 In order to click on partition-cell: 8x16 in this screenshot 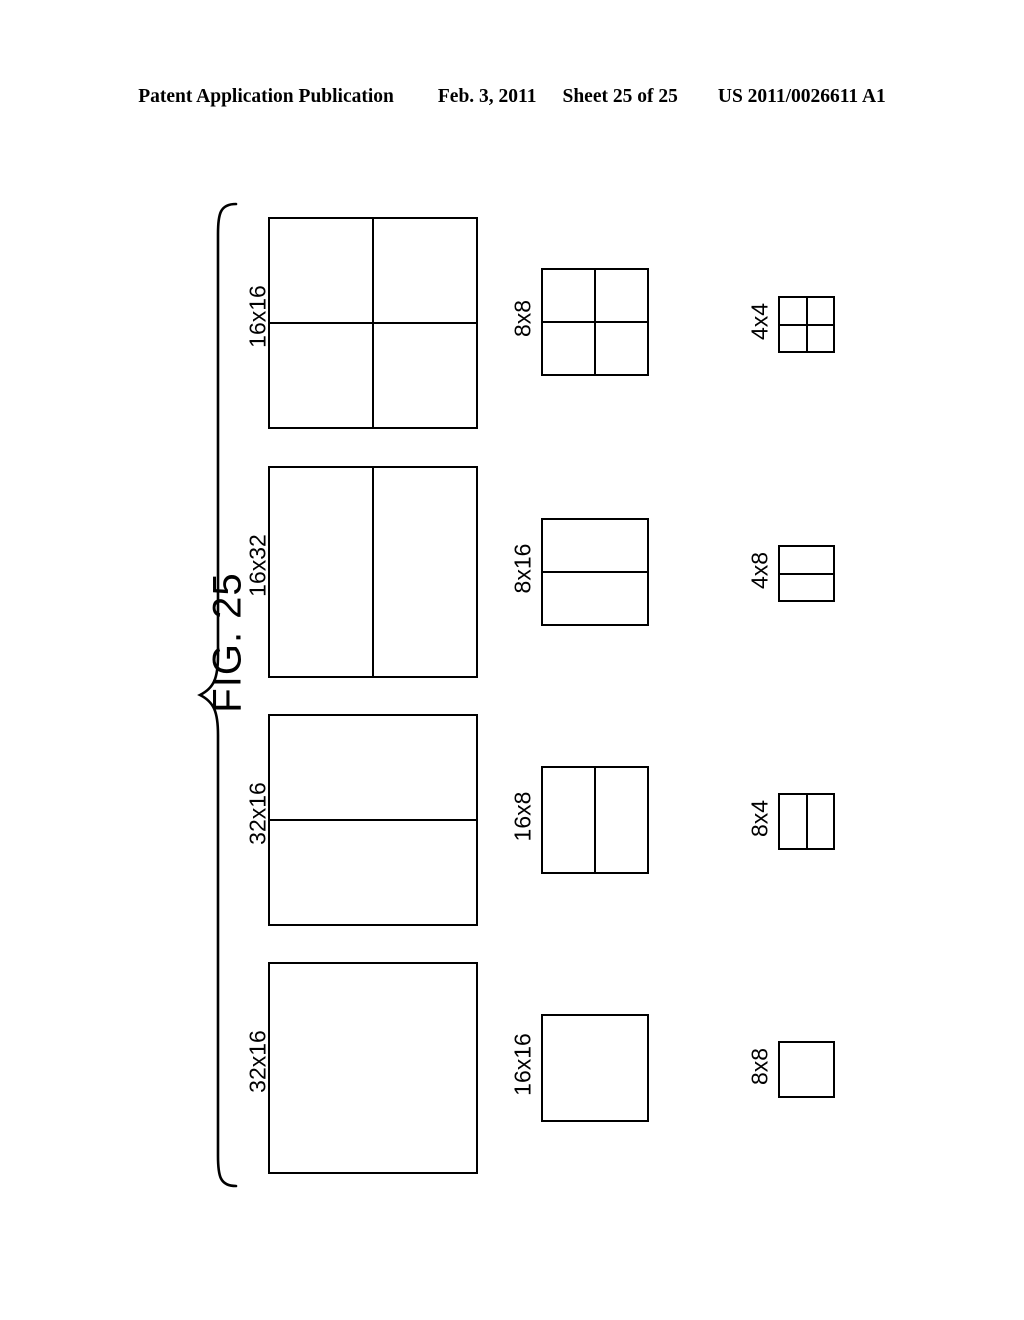, I will do `click(585, 573)`.